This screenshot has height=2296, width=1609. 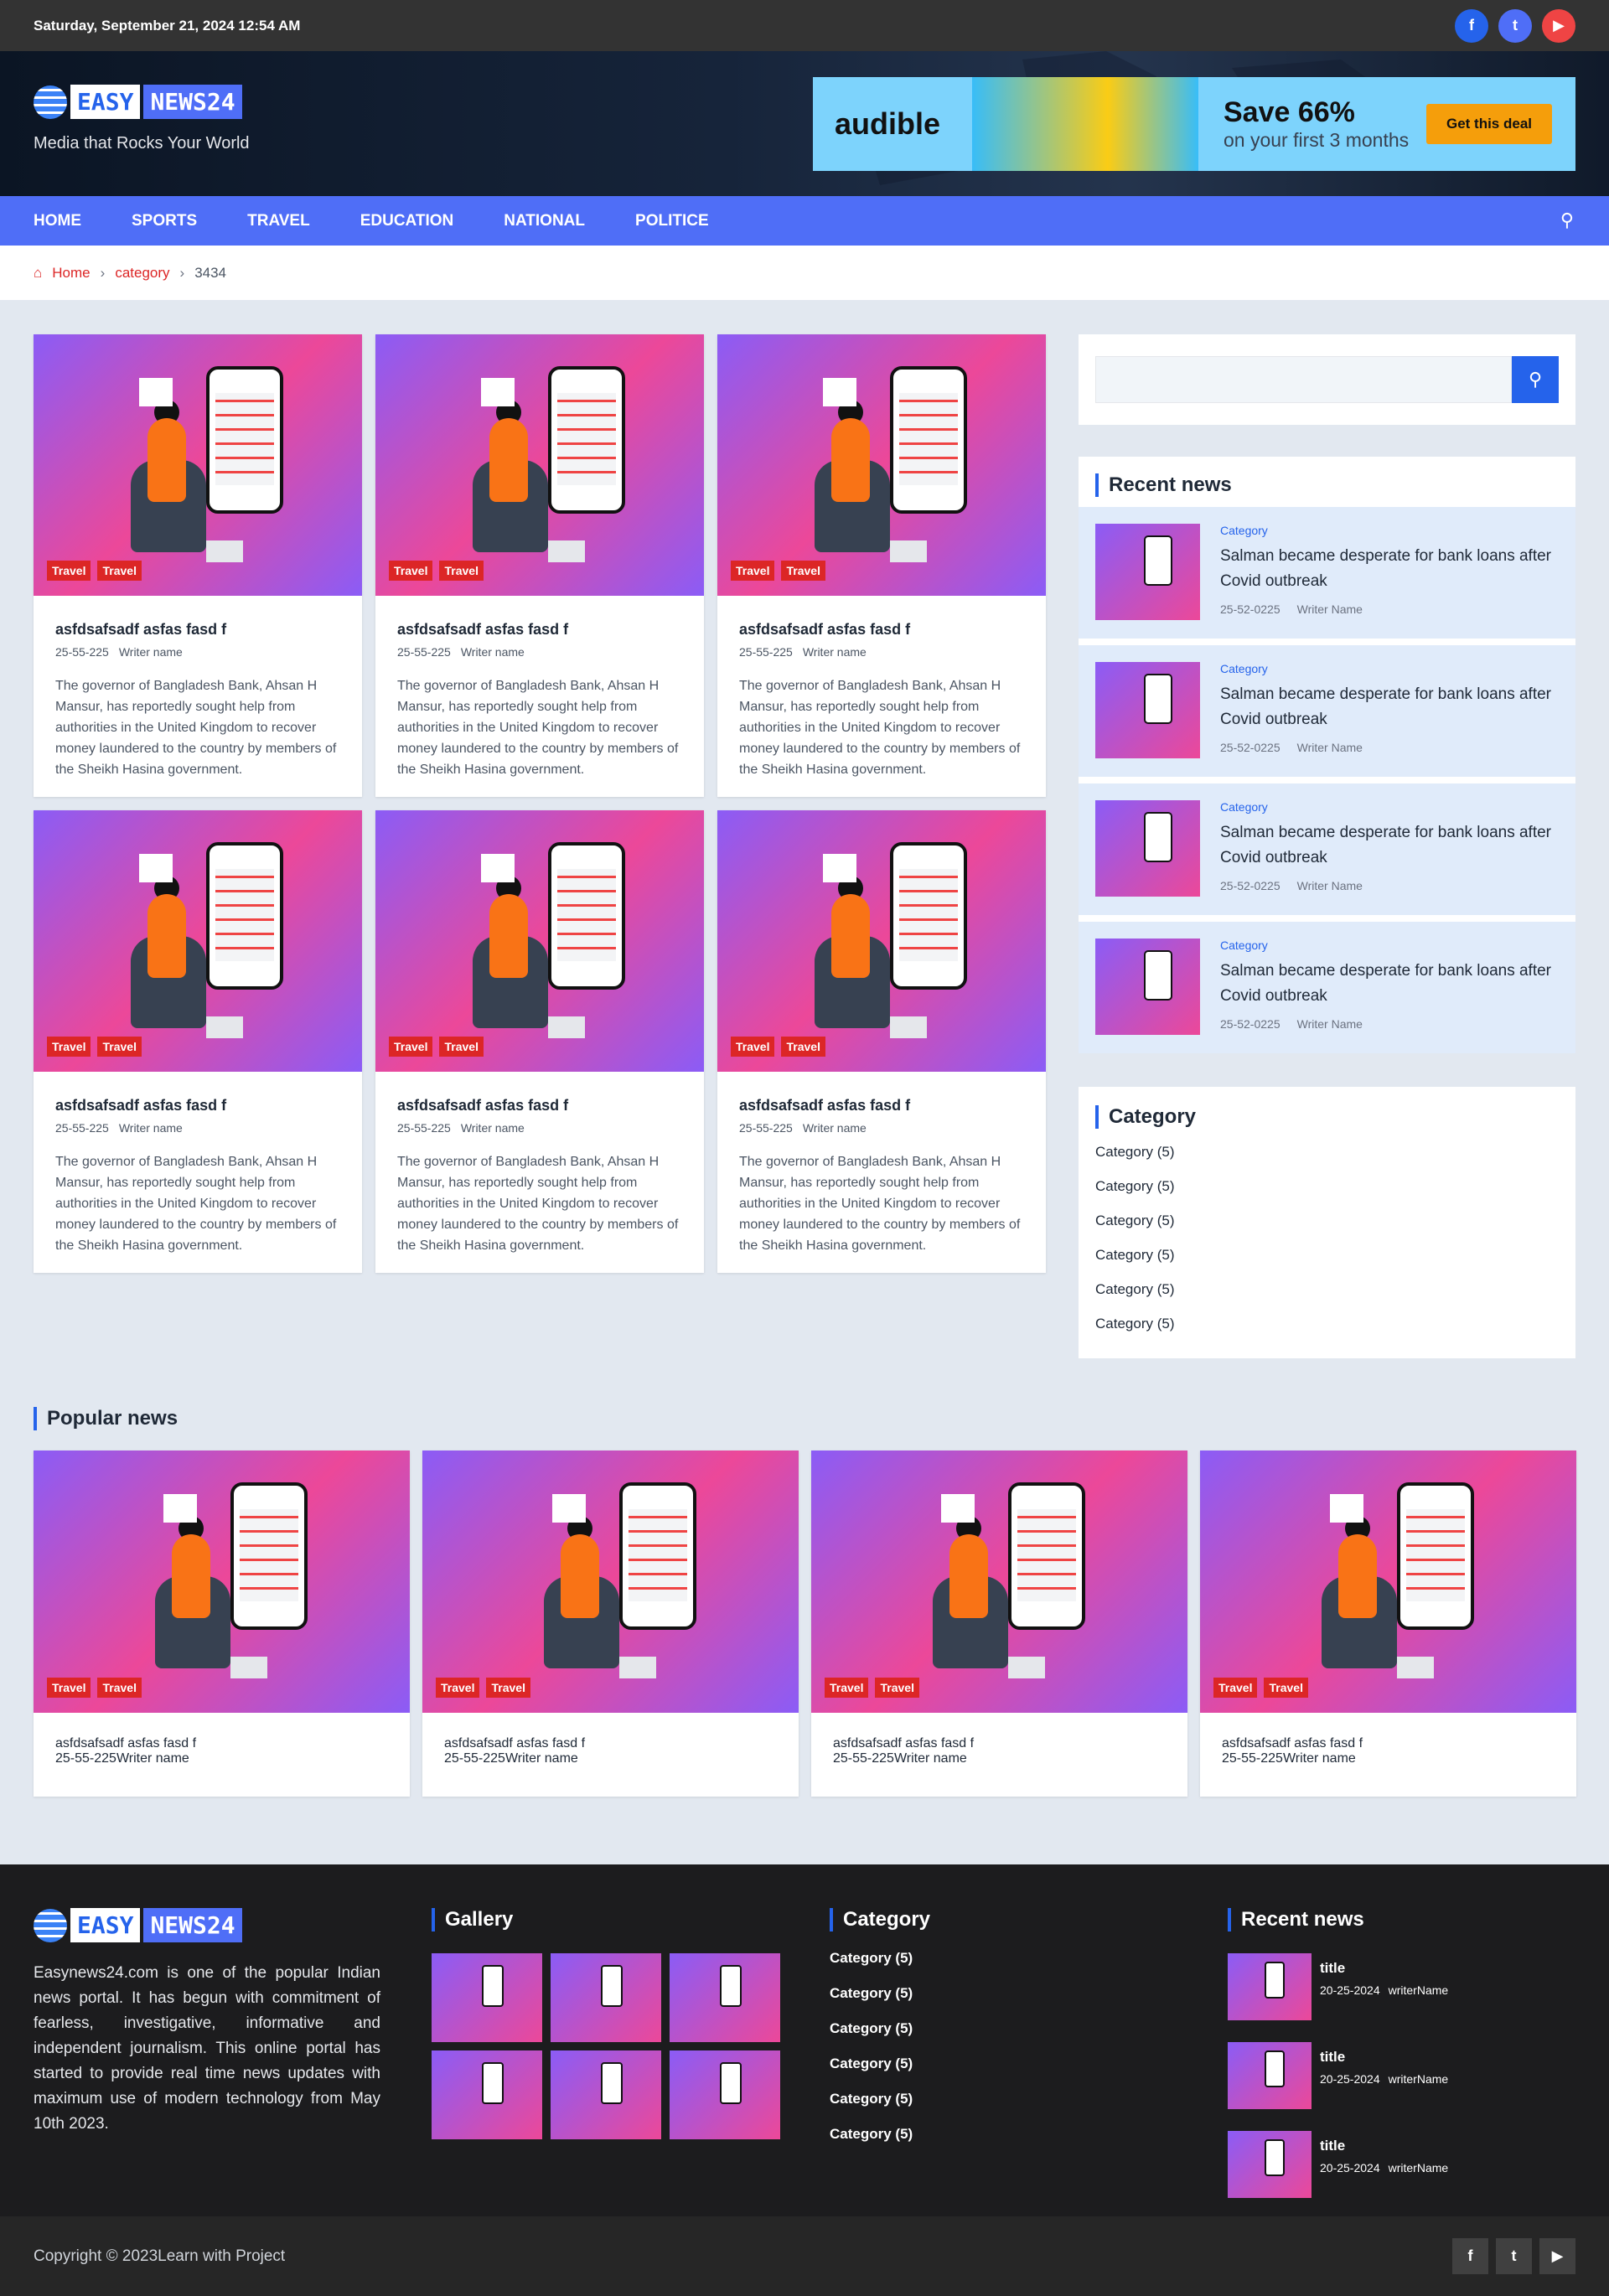 I want to click on nav-sports: SPORTS, so click(x=165, y=221).